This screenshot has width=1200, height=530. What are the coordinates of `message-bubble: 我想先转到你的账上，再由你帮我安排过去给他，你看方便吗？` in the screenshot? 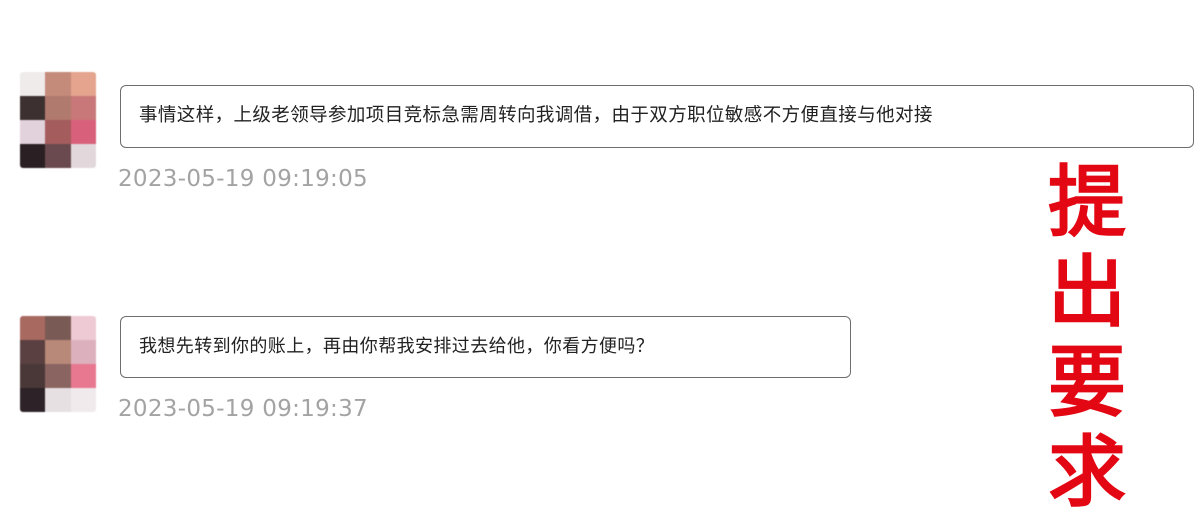 It's located at (485, 347).